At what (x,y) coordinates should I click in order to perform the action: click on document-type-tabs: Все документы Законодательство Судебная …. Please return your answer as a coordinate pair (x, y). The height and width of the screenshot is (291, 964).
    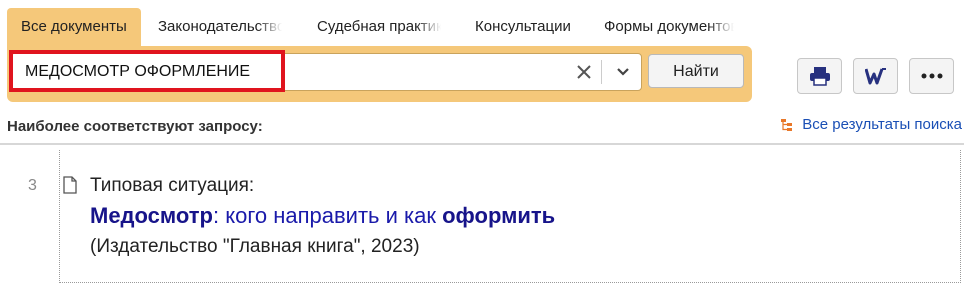
    Looking at the image, I should click on (457, 27).